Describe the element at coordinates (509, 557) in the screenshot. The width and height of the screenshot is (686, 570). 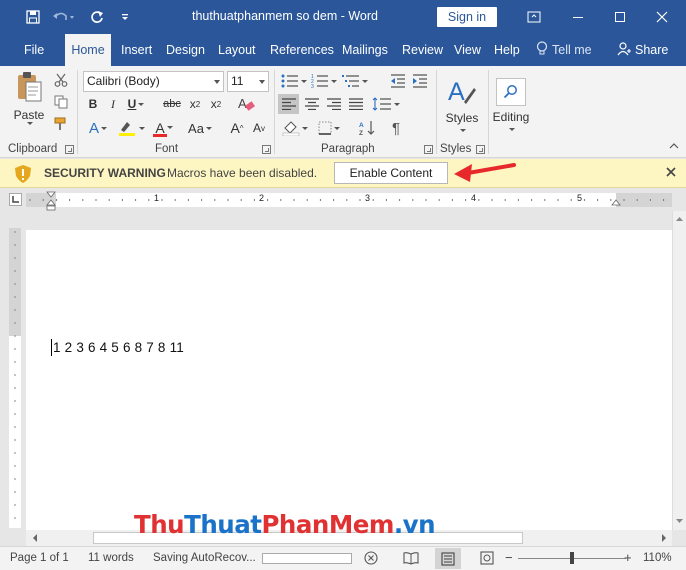
I see `zoom-out-icon: −` at that location.